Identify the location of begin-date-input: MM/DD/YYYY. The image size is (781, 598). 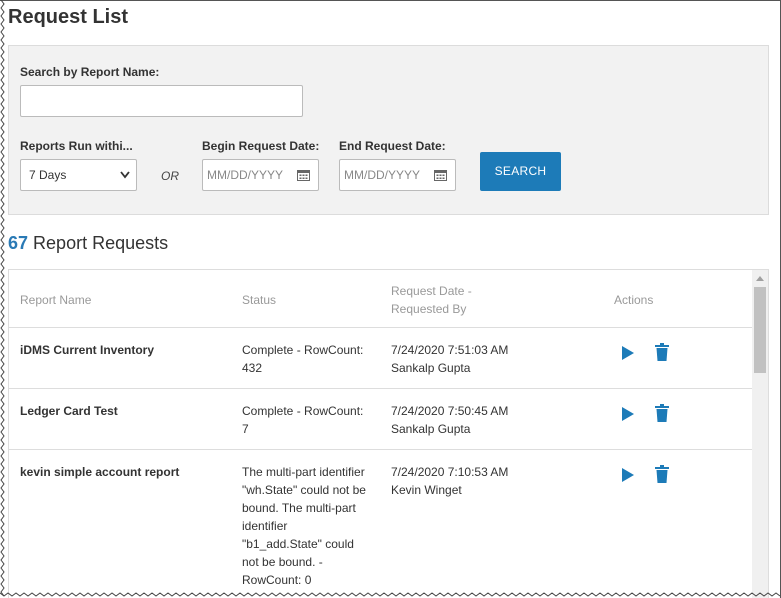
(260, 175).